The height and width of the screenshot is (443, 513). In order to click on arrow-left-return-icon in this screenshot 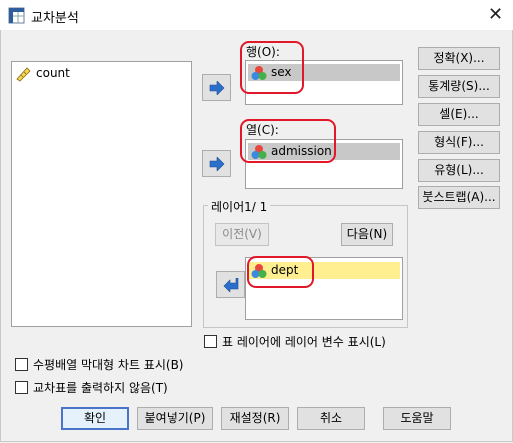, I will do `click(231, 285)`.